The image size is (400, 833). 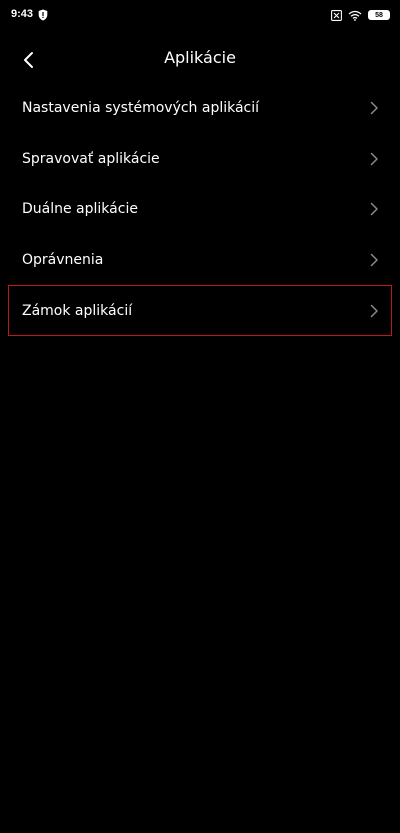 I want to click on menu-item-system-app-settings: Nastavenia systémových aplikácií, so click(x=200, y=108).